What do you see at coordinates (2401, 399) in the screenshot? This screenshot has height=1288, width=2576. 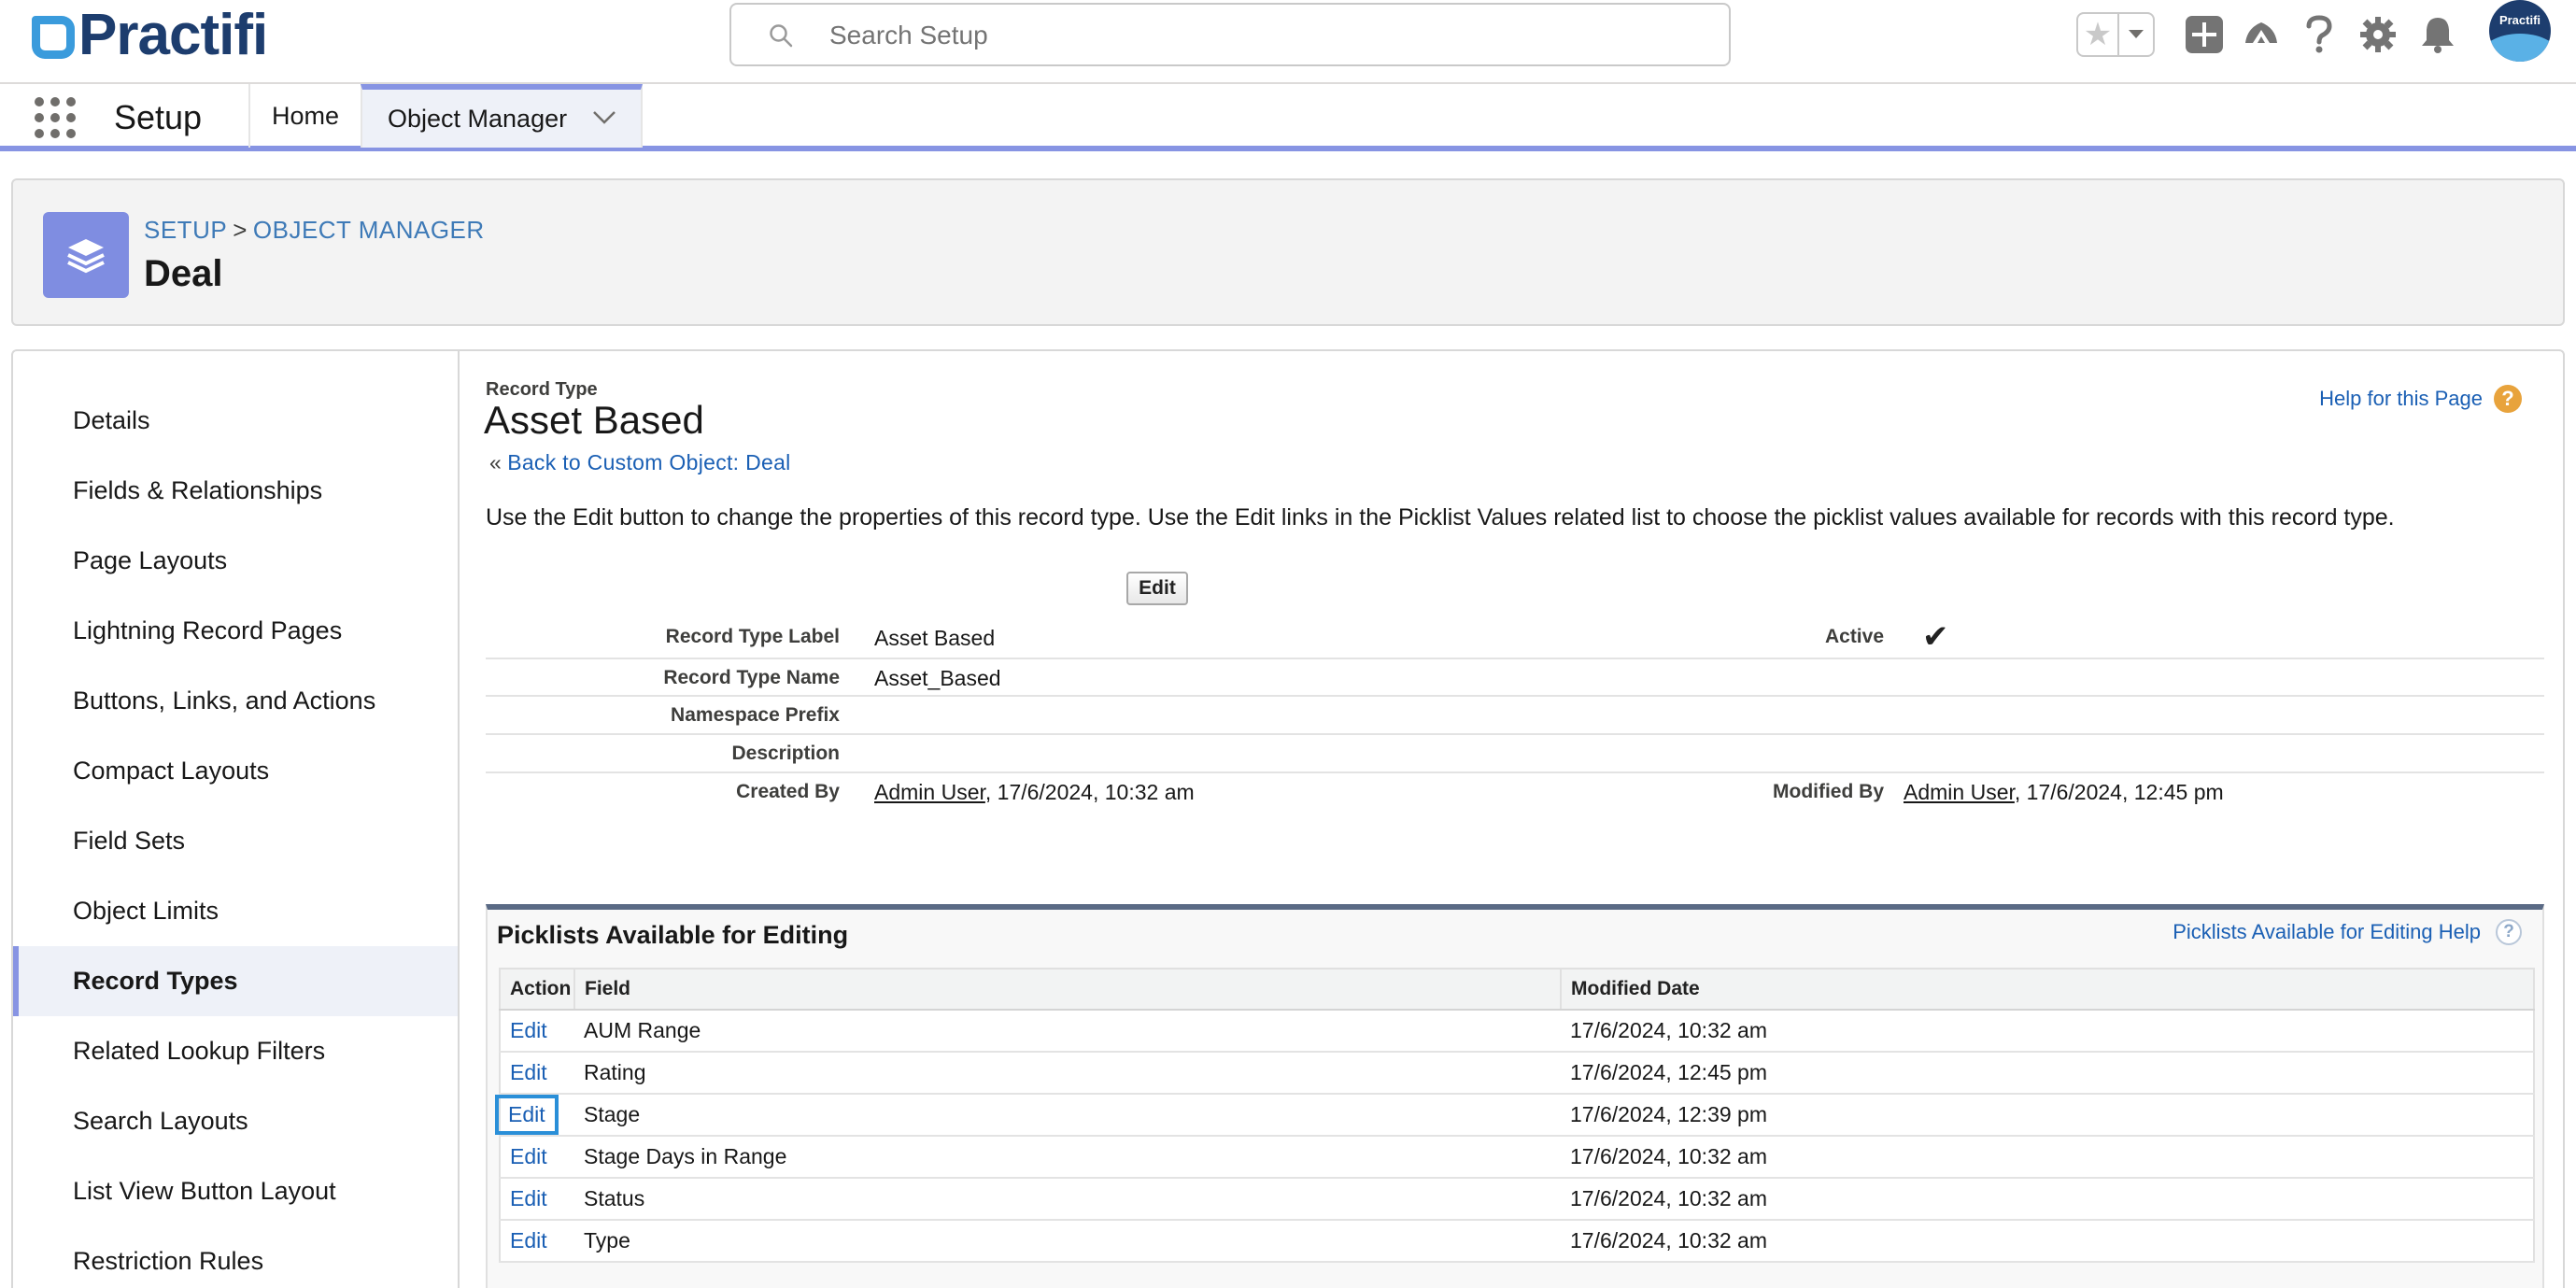 I see `help-for-page-label: Help for this Page` at bounding box center [2401, 399].